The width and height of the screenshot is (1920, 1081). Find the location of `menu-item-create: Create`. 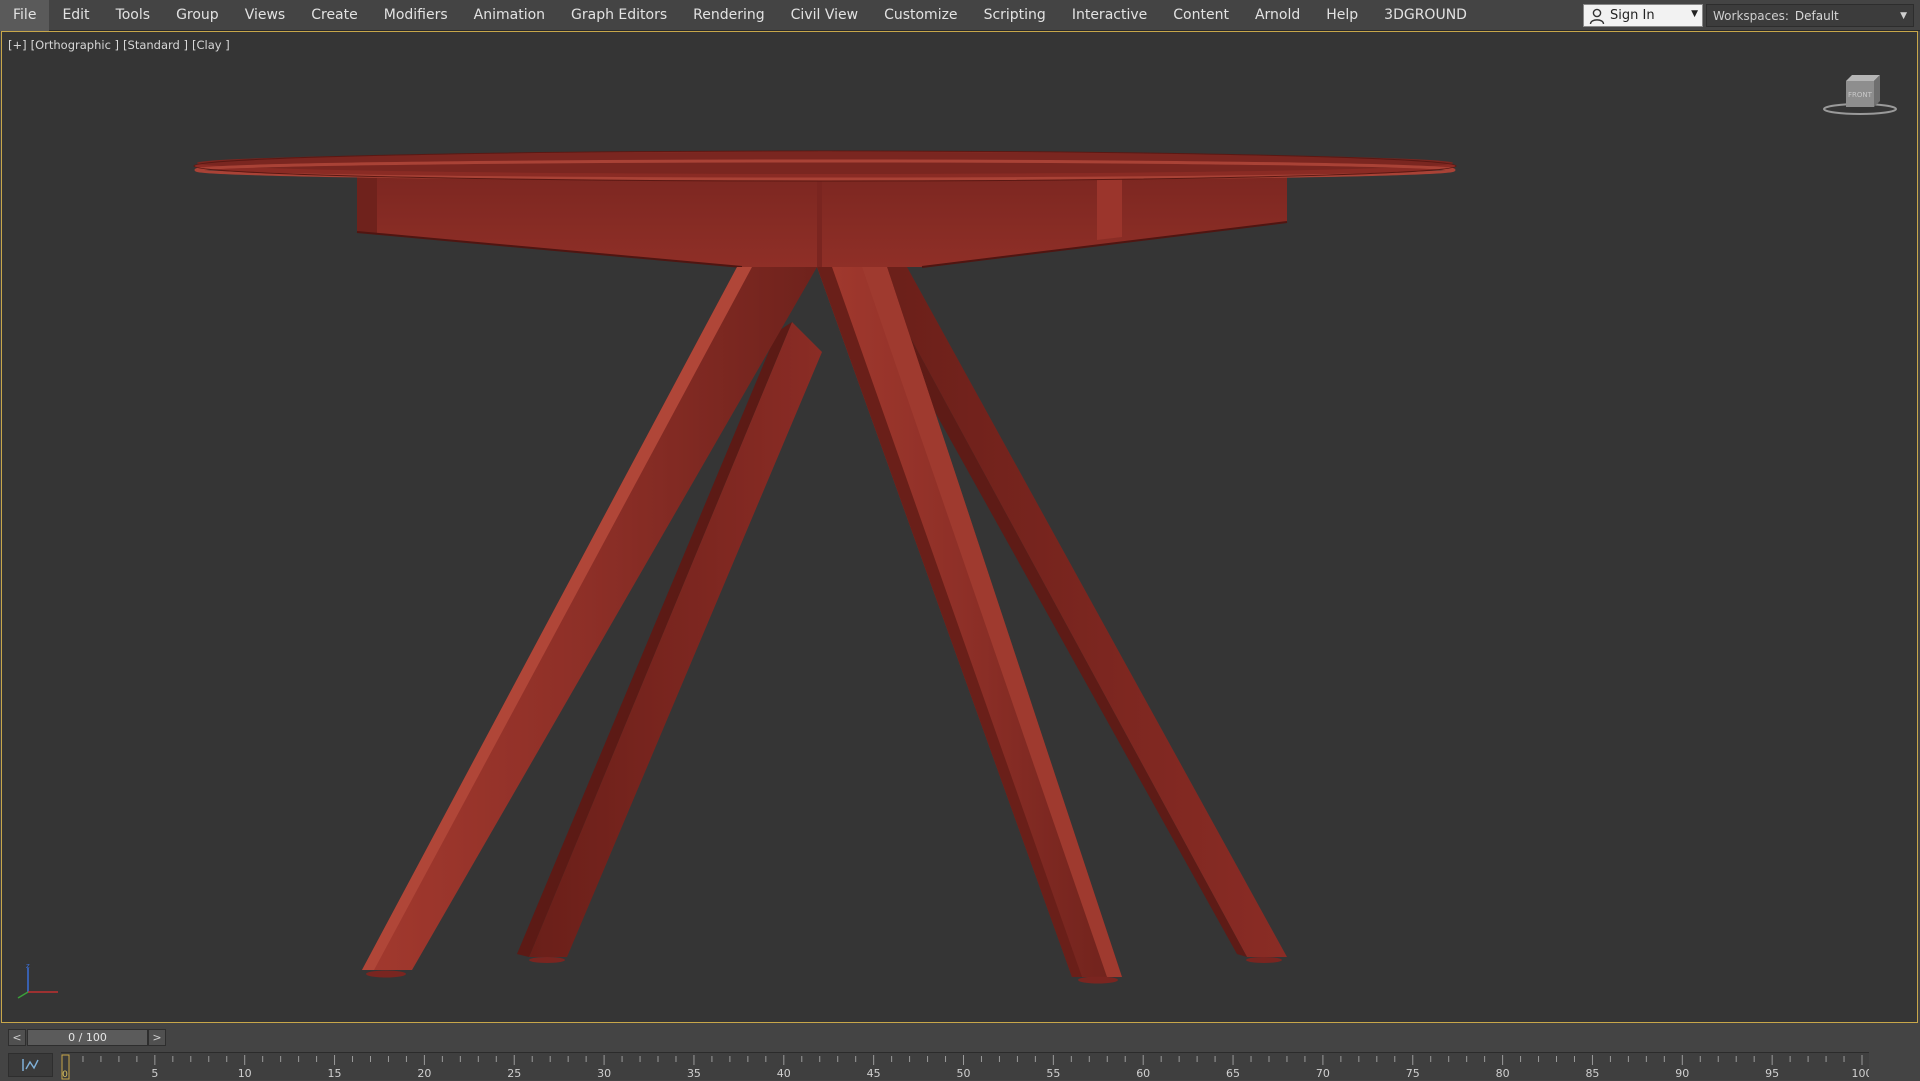

menu-item-create: Create is located at coordinates (334, 15).